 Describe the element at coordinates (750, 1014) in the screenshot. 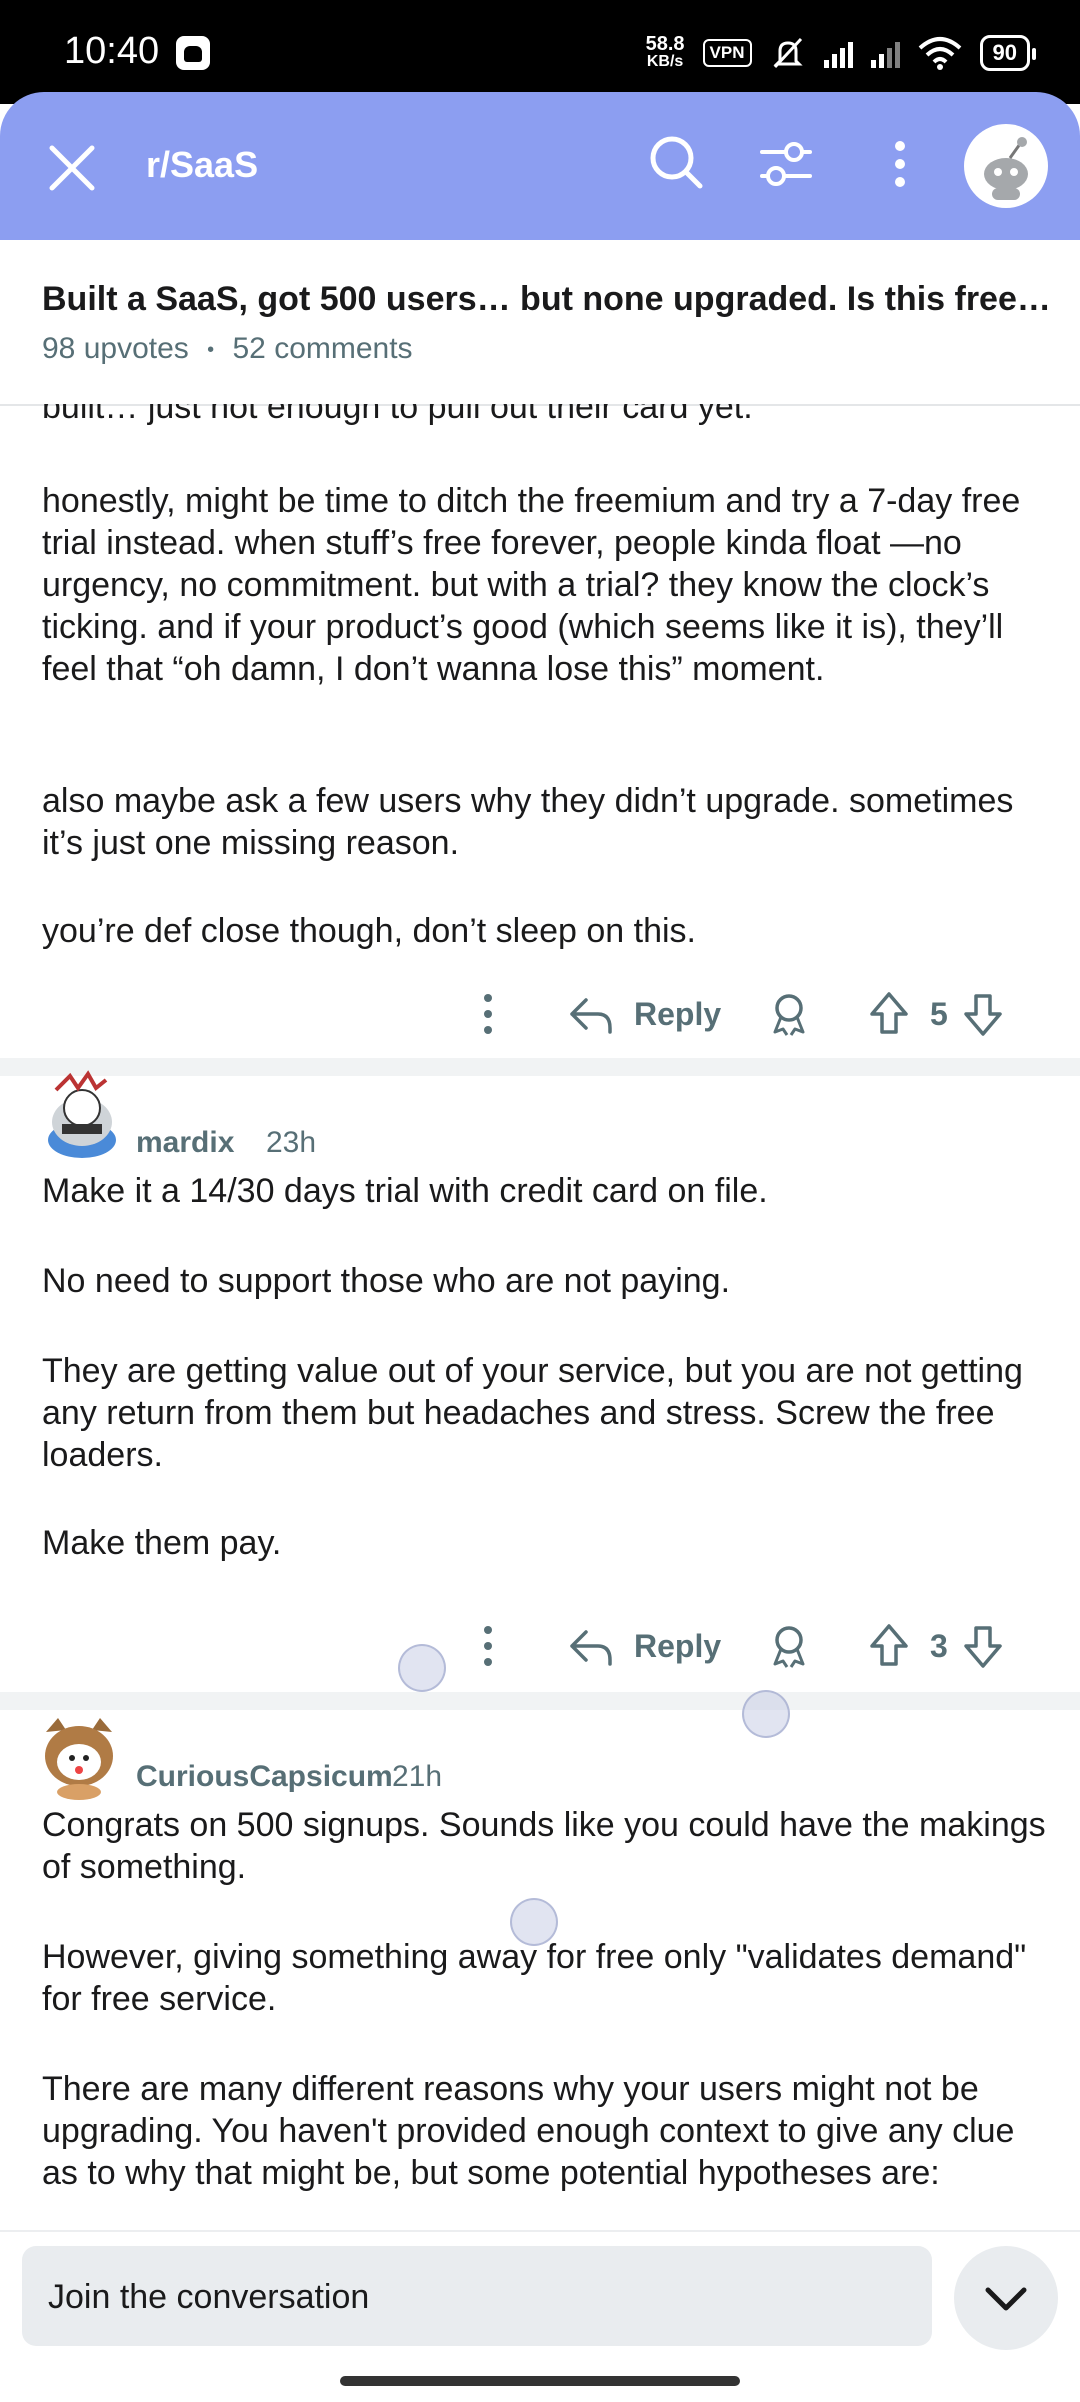

I see `comment-actions: Reply 5` at that location.